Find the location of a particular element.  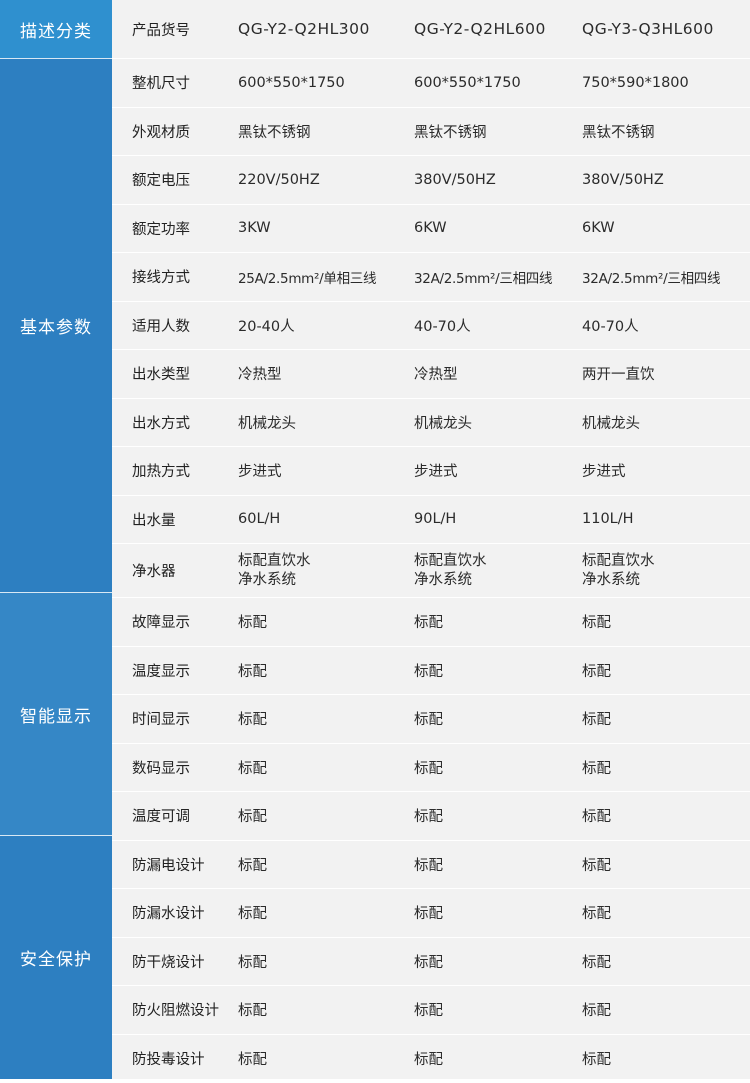

row-label: 温度显示 is located at coordinates (172, 670).